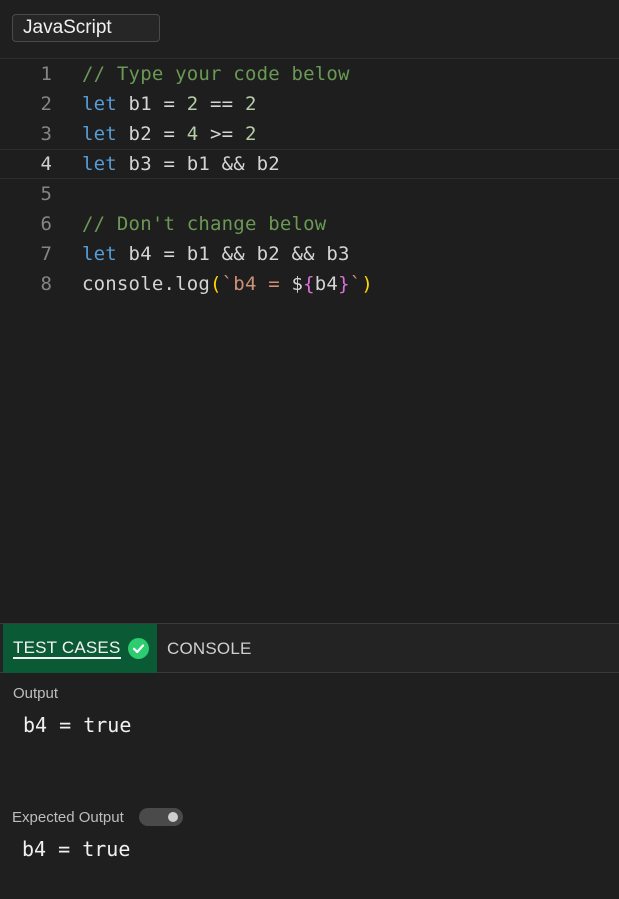 The height and width of the screenshot is (899, 619). Describe the element at coordinates (367, 284) in the screenshot. I see `code-token: )` at that location.